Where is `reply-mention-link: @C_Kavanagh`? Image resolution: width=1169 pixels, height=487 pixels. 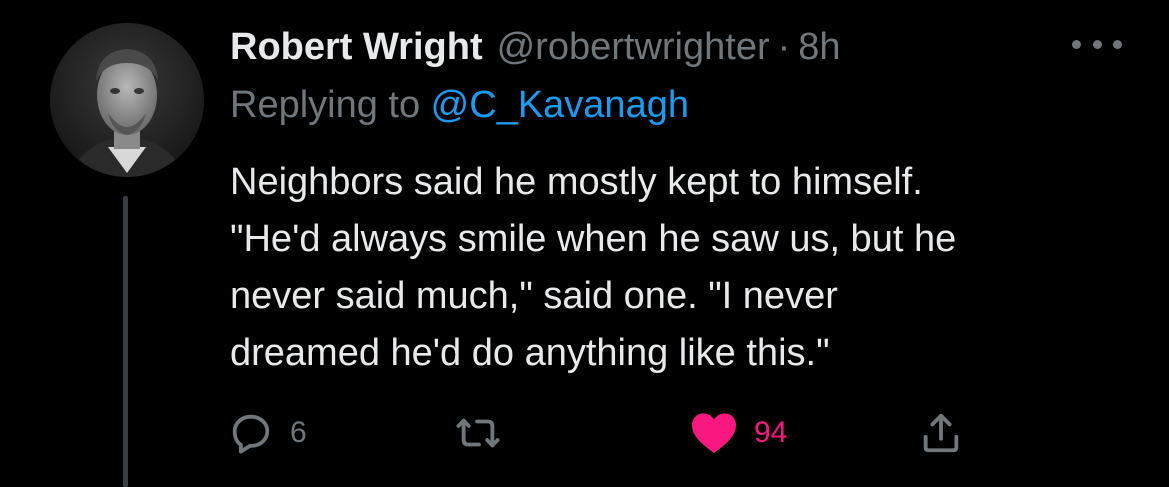 reply-mention-link: @C_Kavanagh is located at coordinates (560, 105).